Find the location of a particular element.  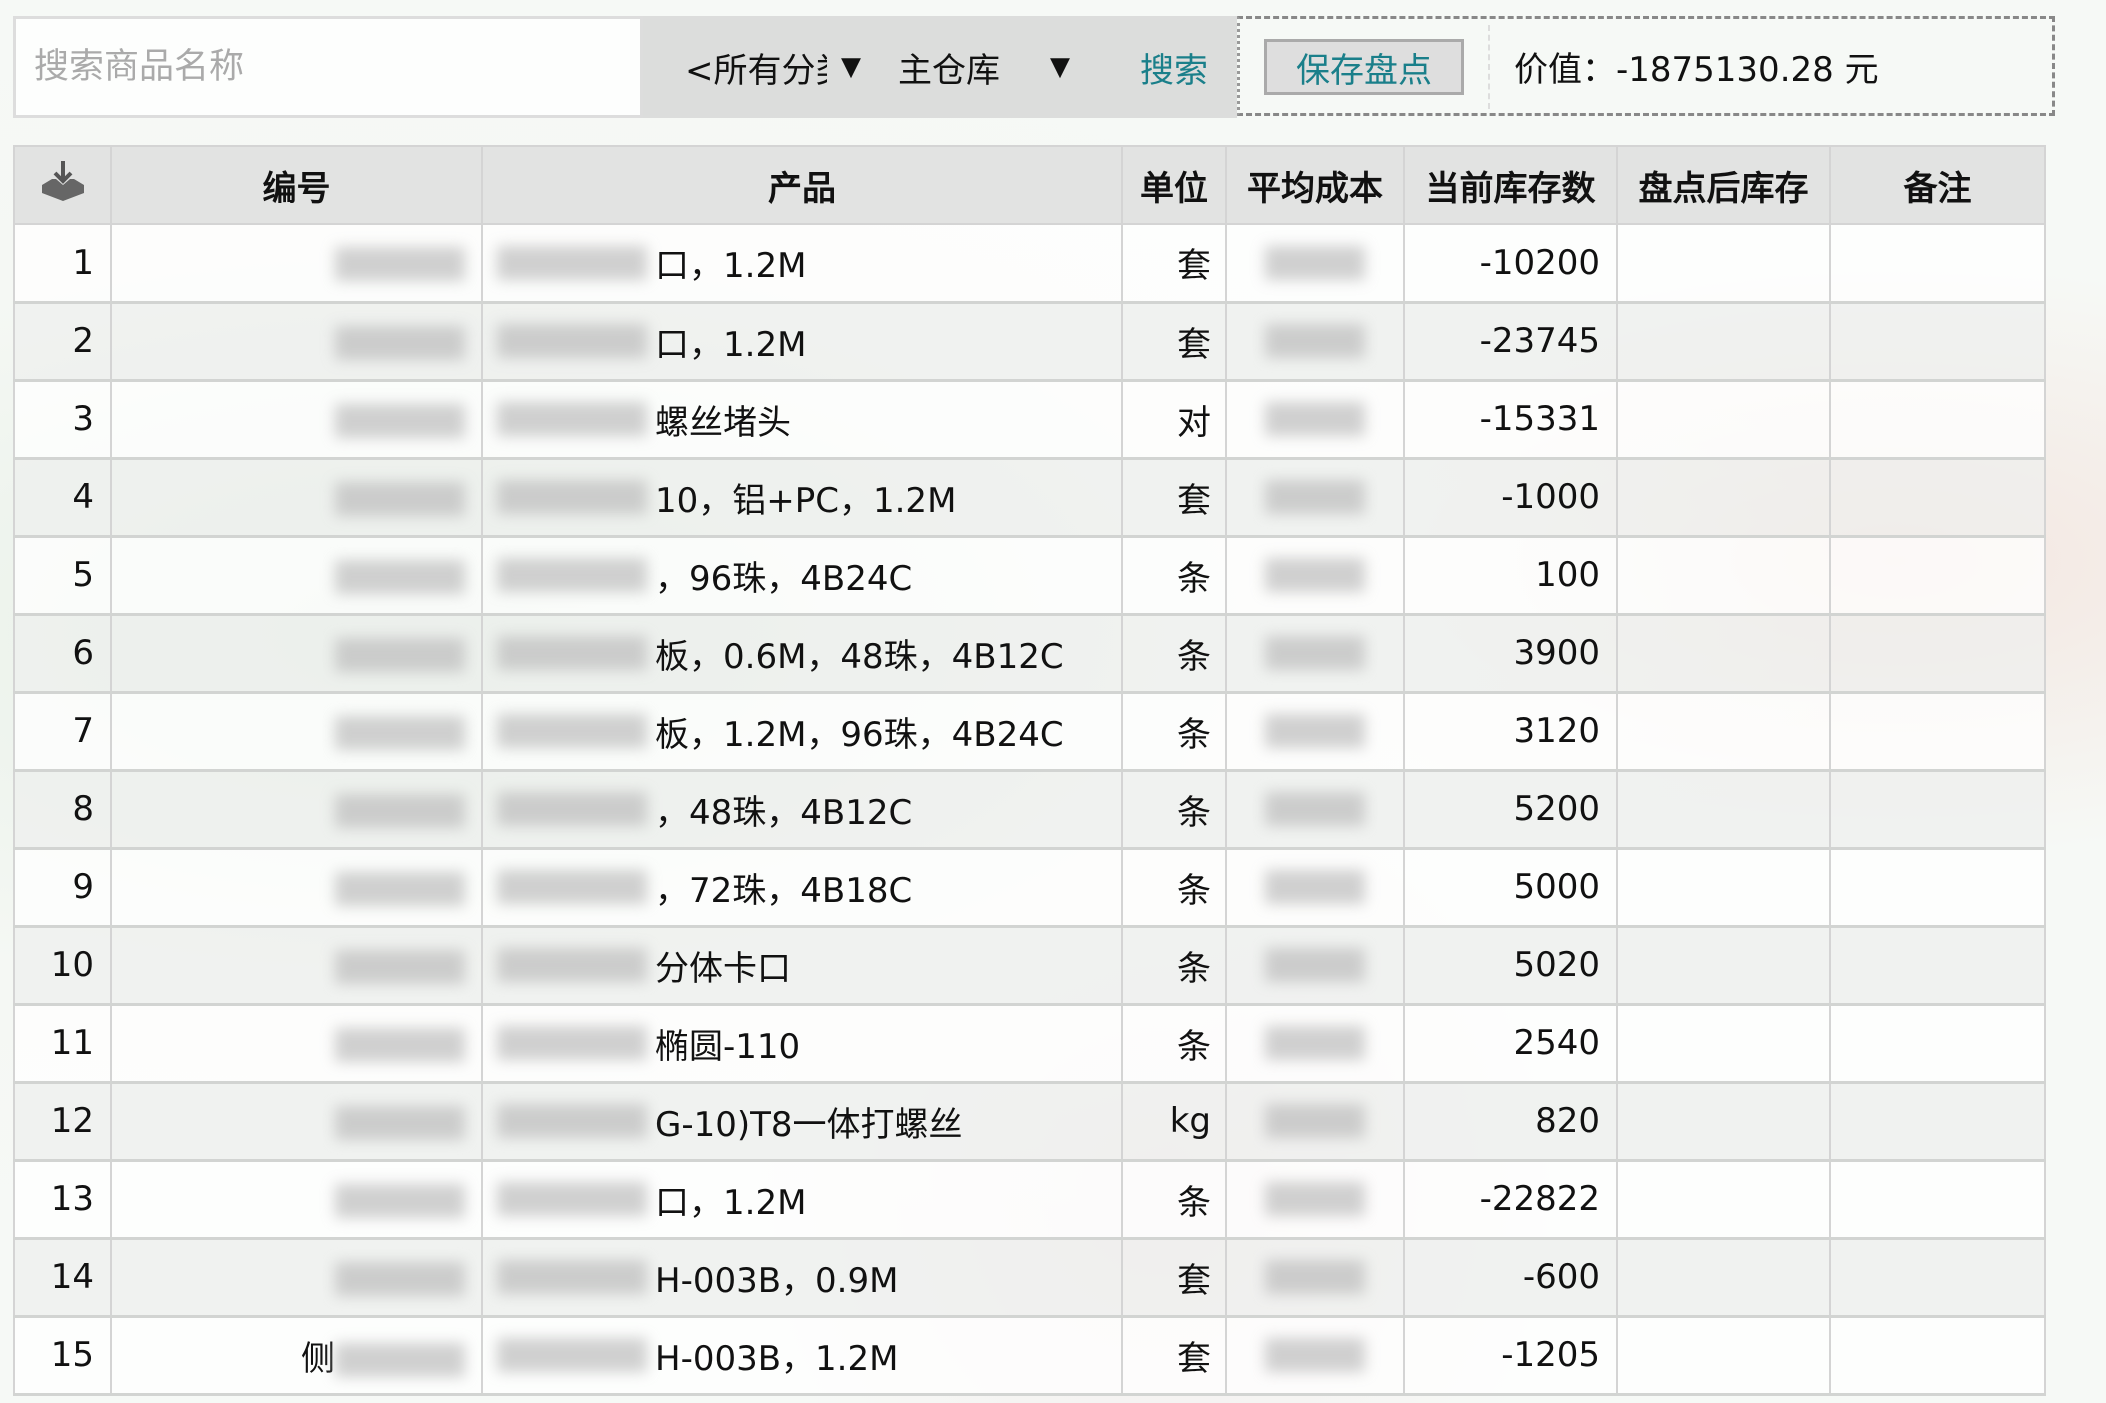

col-product: 产品 is located at coordinates (802, 185).